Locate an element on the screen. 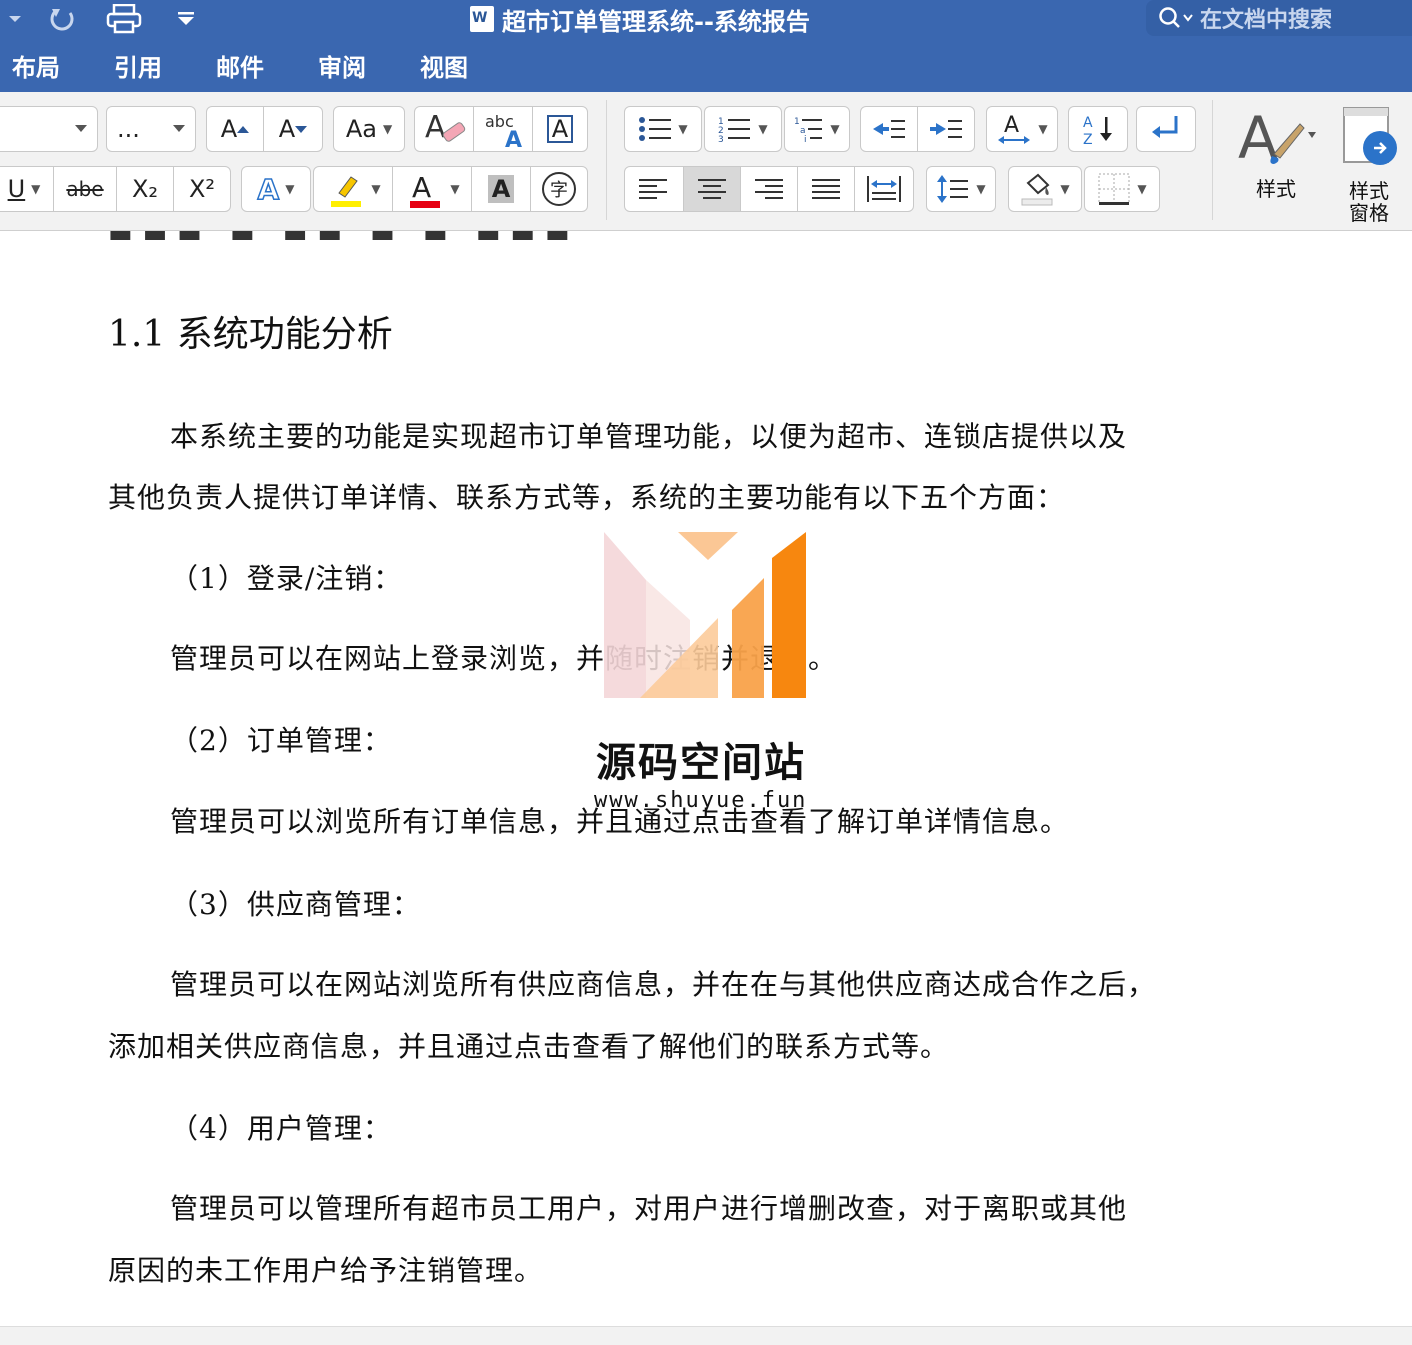 The image size is (1412, 1345). align-center-button is located at coordinates (712, 189).